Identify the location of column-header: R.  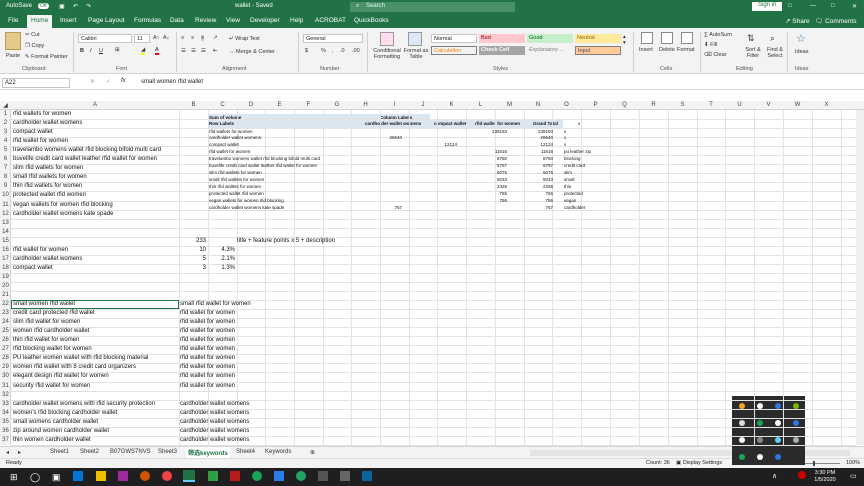
(653, 105).